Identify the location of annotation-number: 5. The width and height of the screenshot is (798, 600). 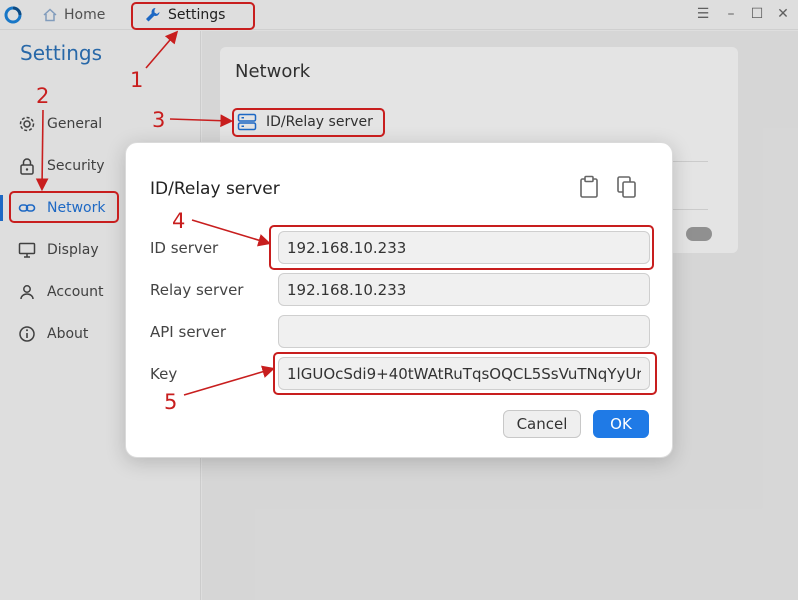
(171, 402).